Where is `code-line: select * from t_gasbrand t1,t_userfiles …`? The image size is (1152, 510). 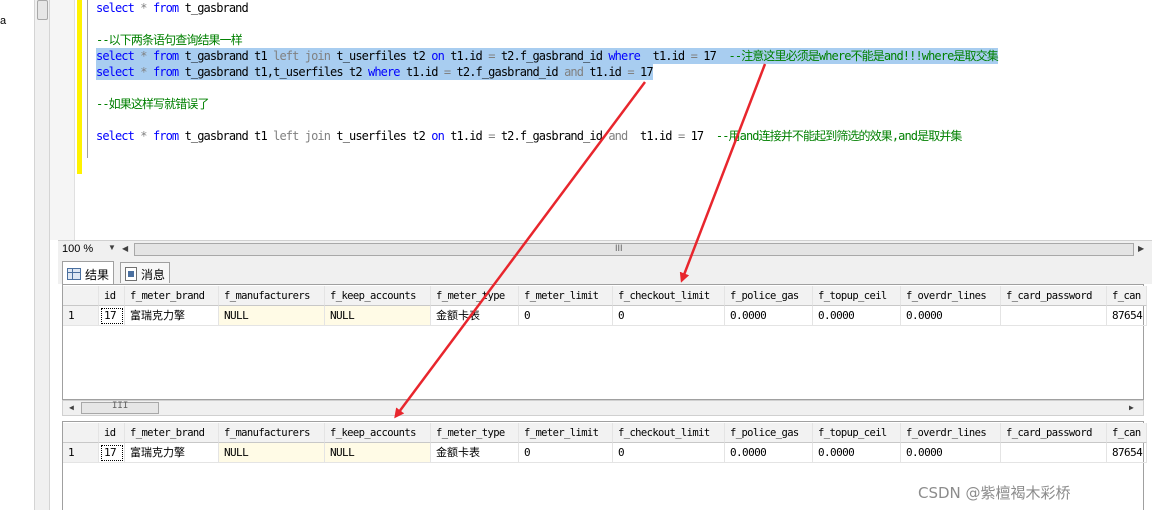 code-line: select * from t_gasbrand t1,t_userfiles … is located at coordinates (375, 72).